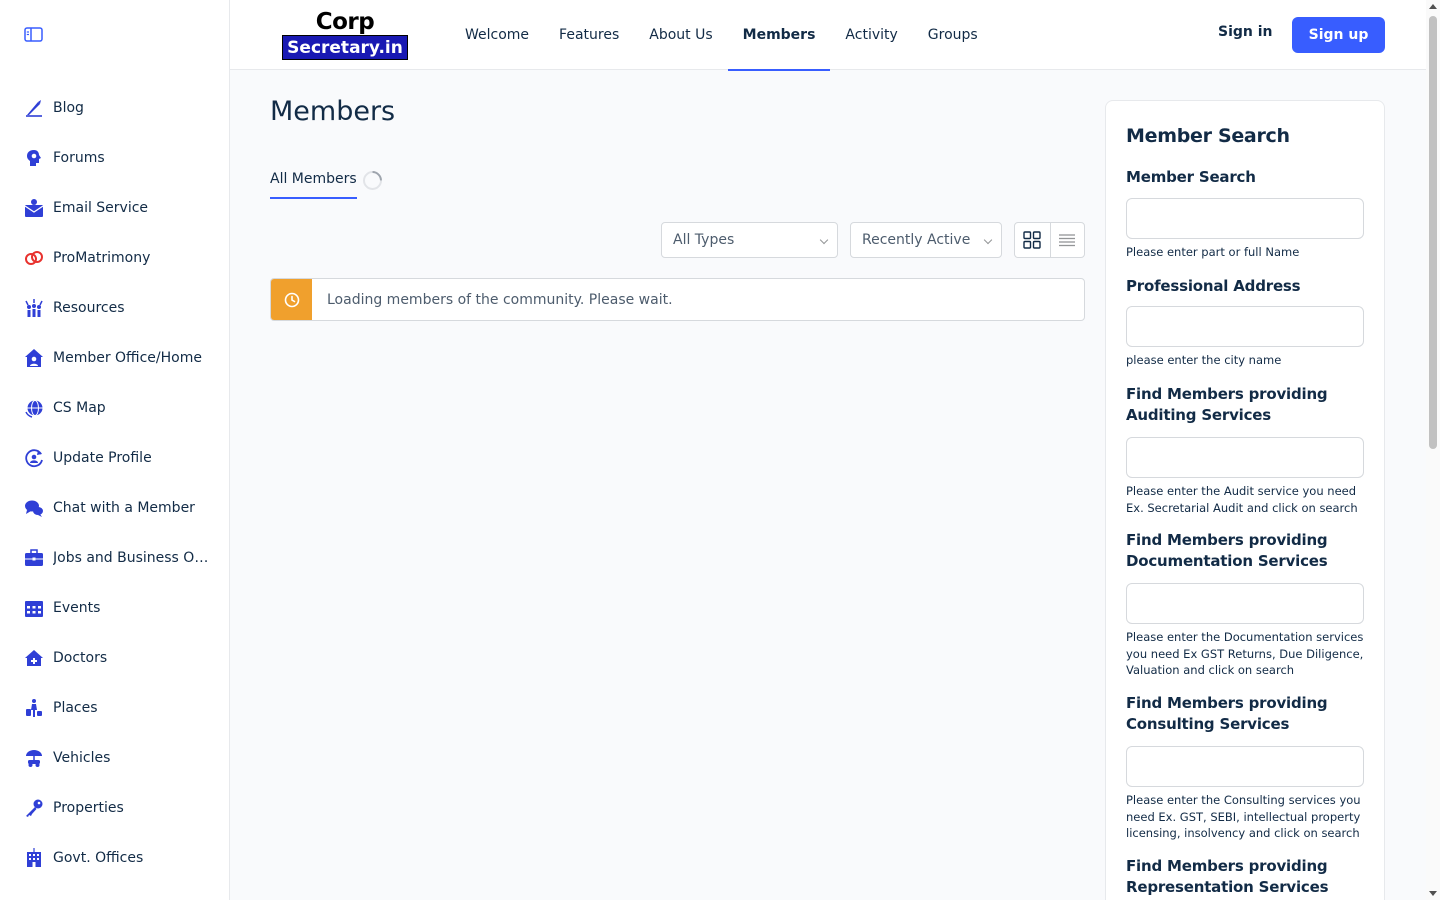 This screenshot has width=1440, height=900. I want to click on list-icon, so click(1067, 240).